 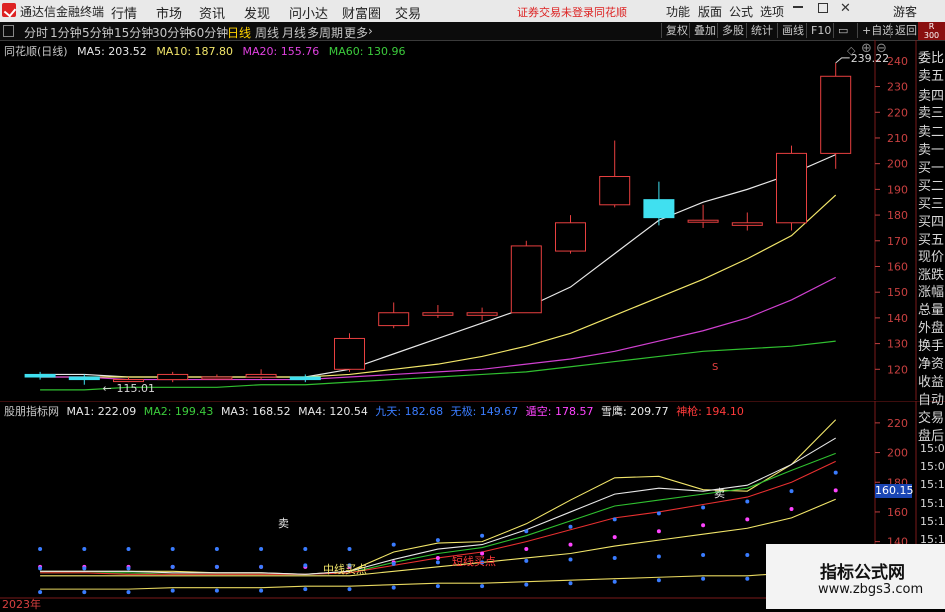 What do you see at coordinates (897, 512) in the screenshot?
I see `y-tick-label: 160` at bounding box center [897, 512].